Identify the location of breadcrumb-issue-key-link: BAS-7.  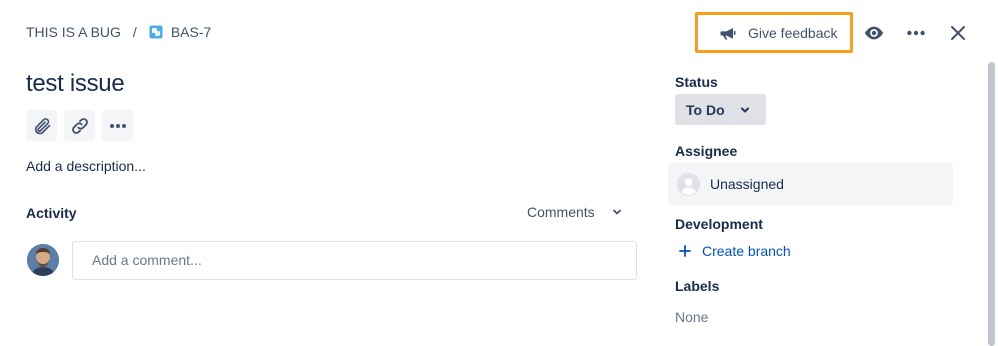
(191, 32).